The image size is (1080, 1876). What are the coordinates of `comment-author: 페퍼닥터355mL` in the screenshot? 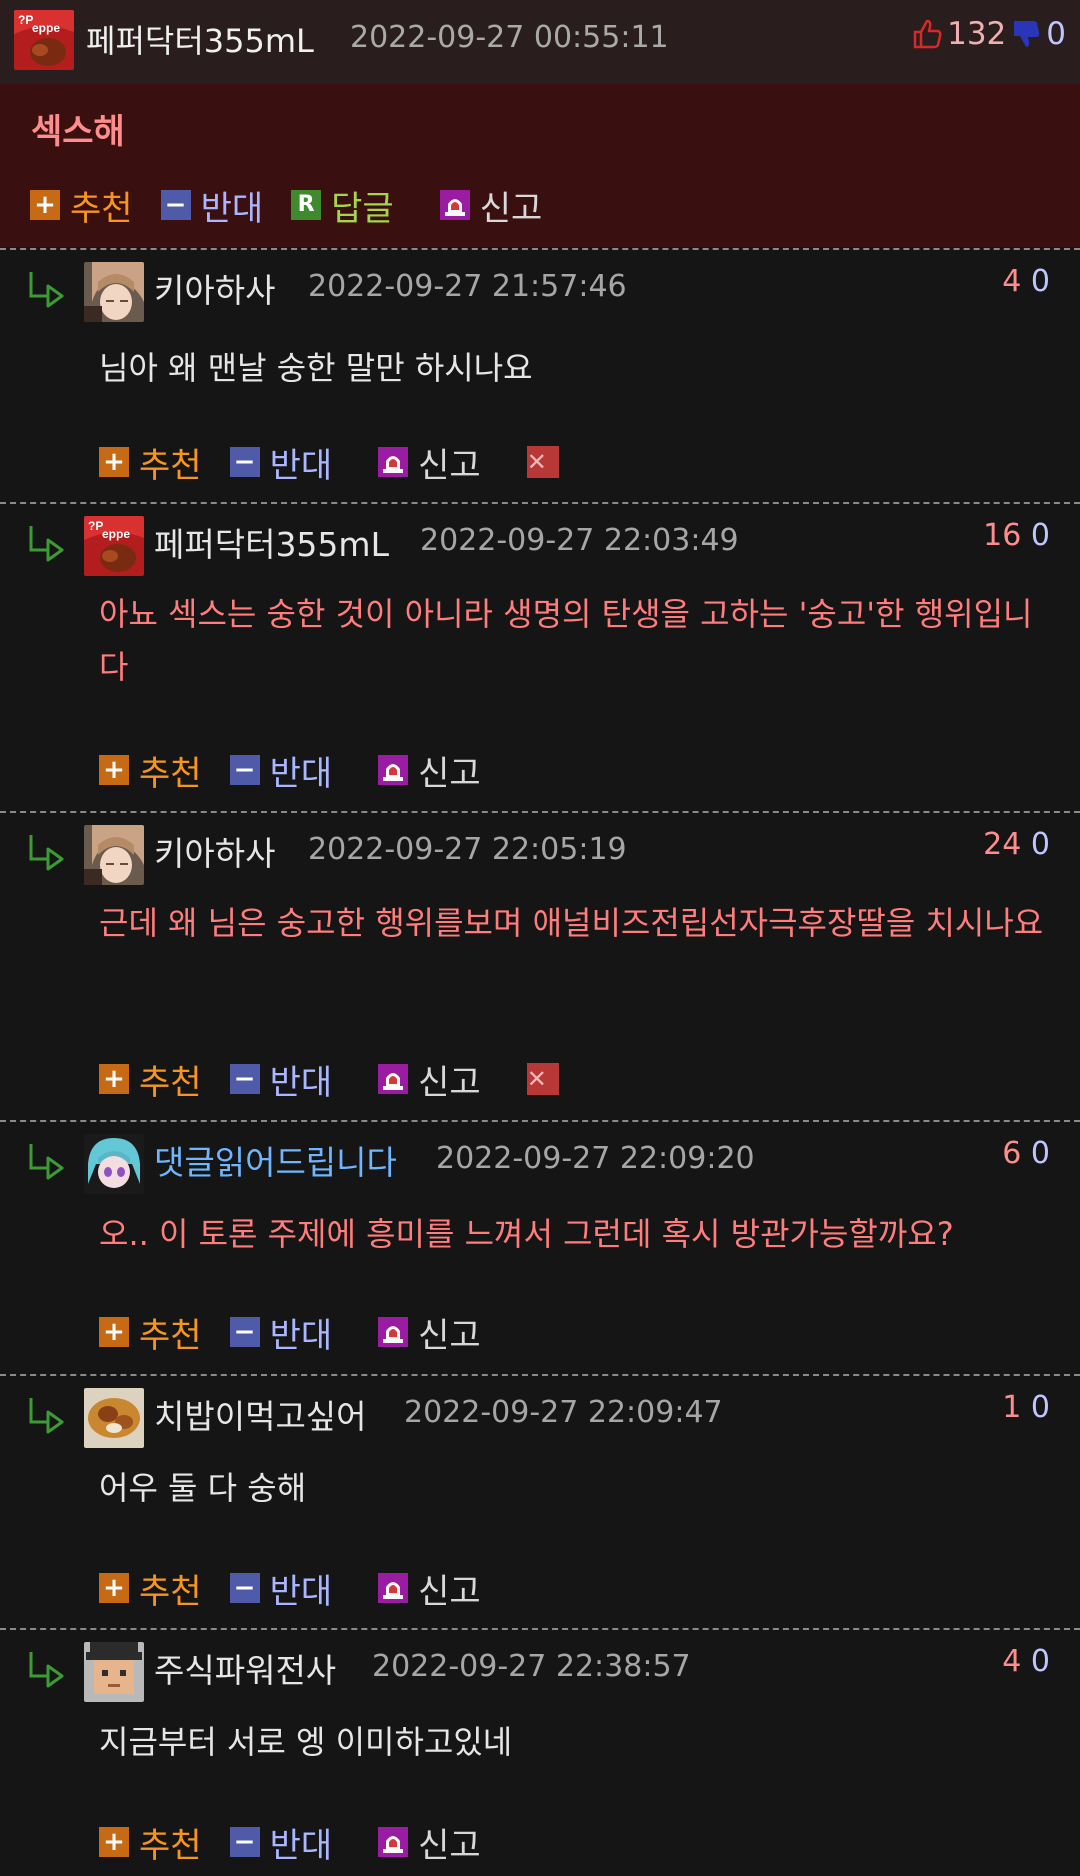 It's located at (271, 542).